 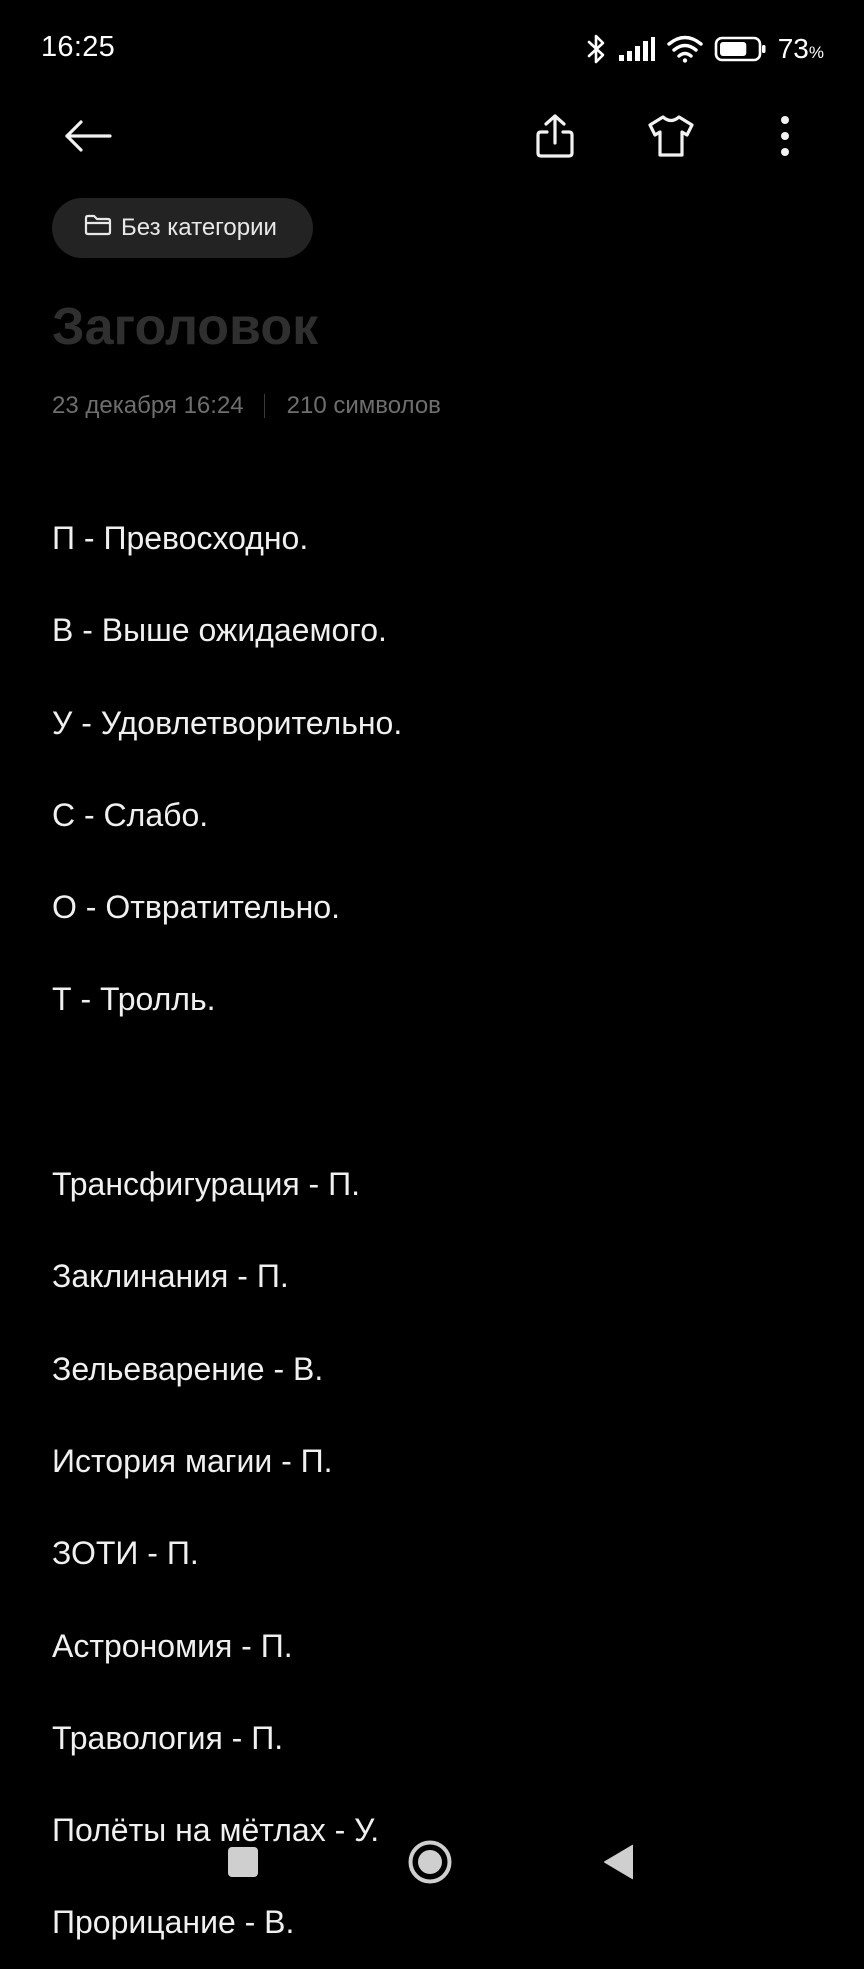 I want to click on battery-icon, so click(x=741, y=49).